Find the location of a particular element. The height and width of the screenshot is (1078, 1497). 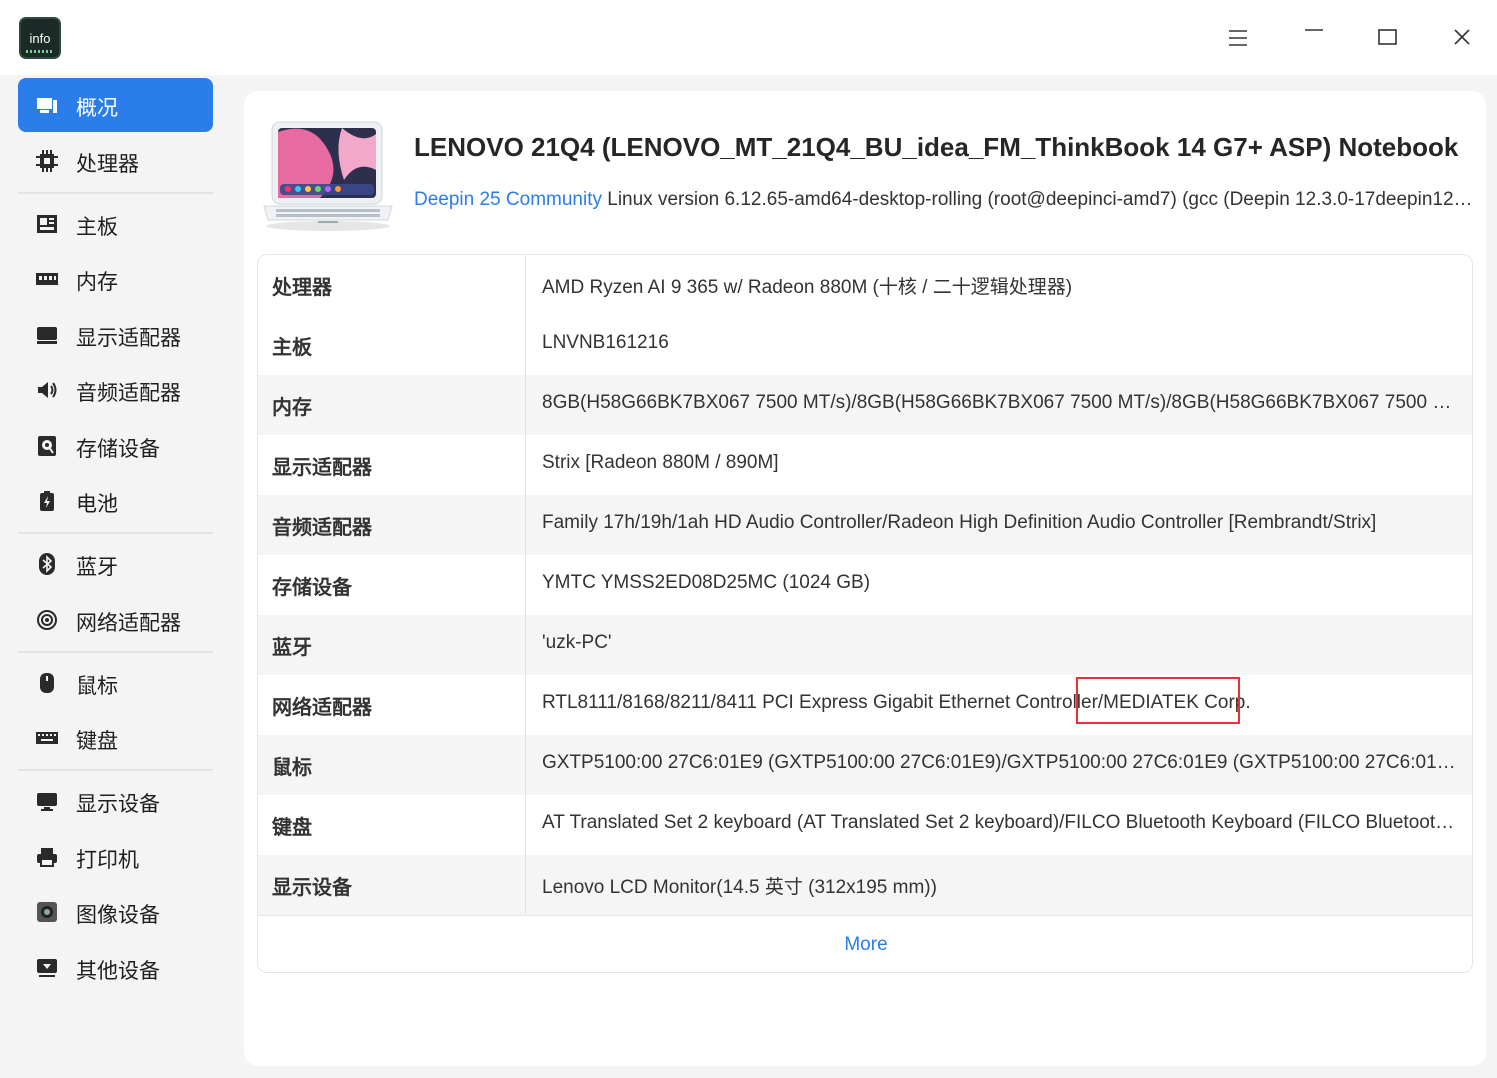

os-link: Deepin 25 Community is located at coordinates (508, 199).